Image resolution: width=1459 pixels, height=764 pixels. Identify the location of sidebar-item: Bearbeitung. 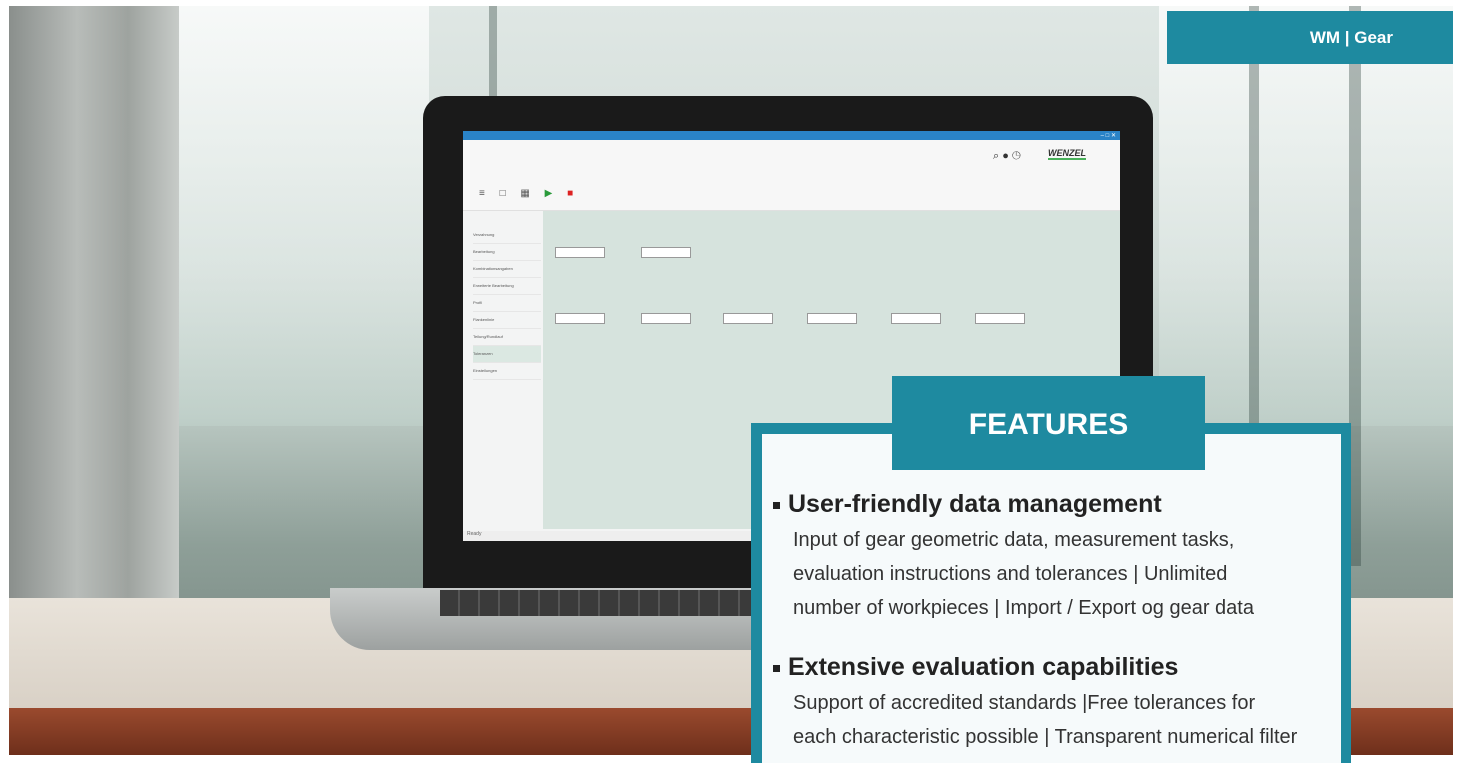
(507, 252).